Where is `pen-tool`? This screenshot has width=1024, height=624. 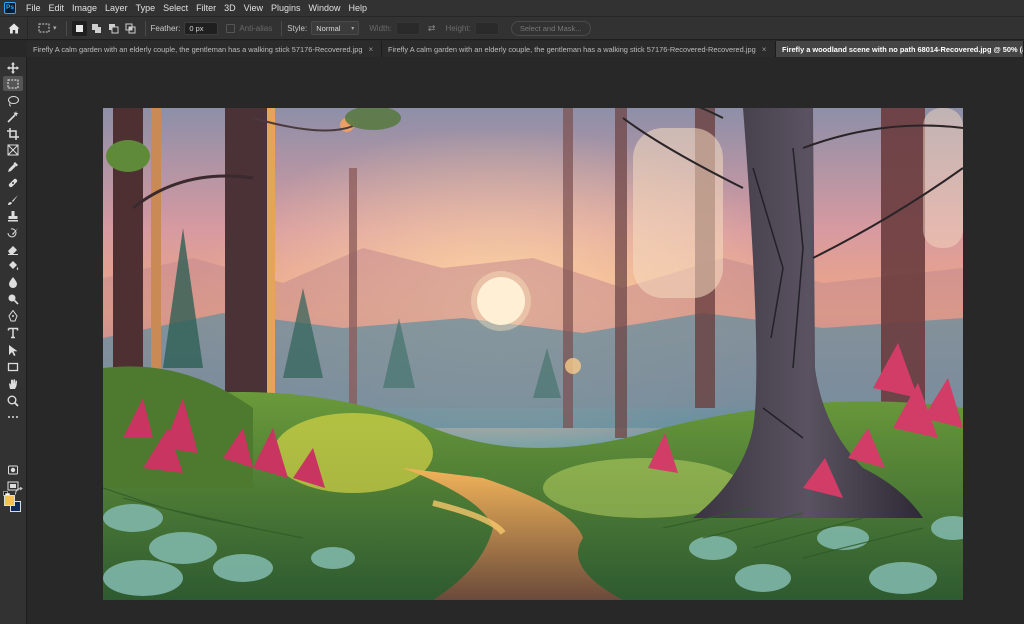 pen-tool is located at coordinates (13, 315).